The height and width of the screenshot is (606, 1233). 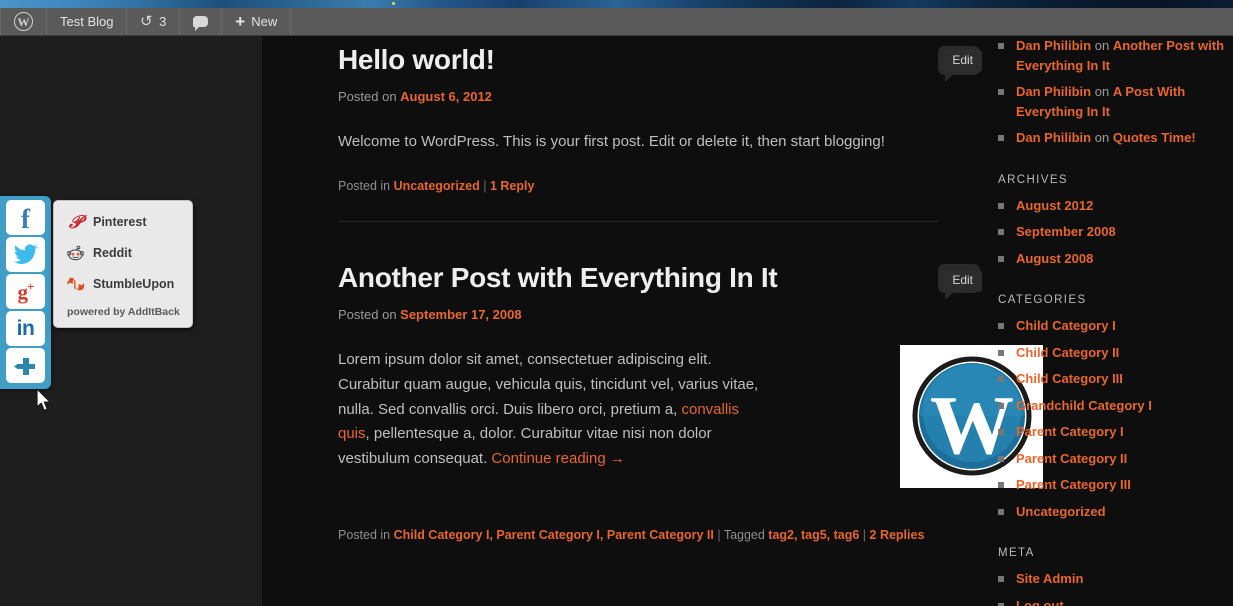 I want to click on widget-title-categories: Categories, so click(x=1042, y=300).